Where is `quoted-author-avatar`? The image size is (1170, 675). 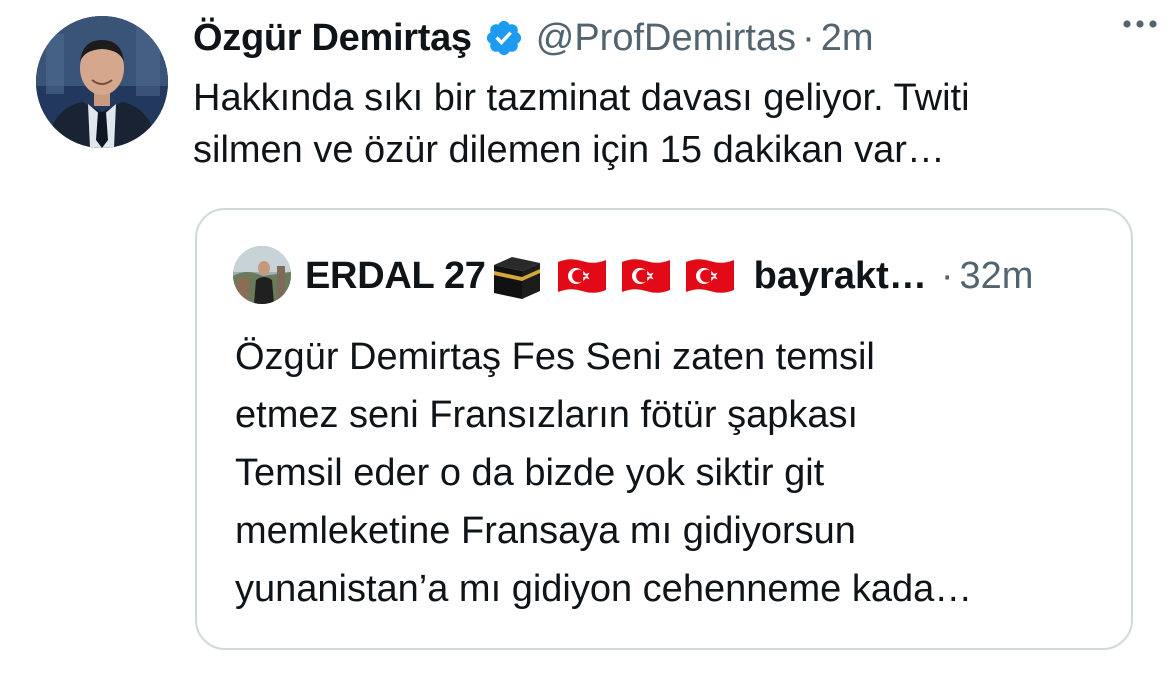 quoted-author-avatar is located at coordinates (262, 275).